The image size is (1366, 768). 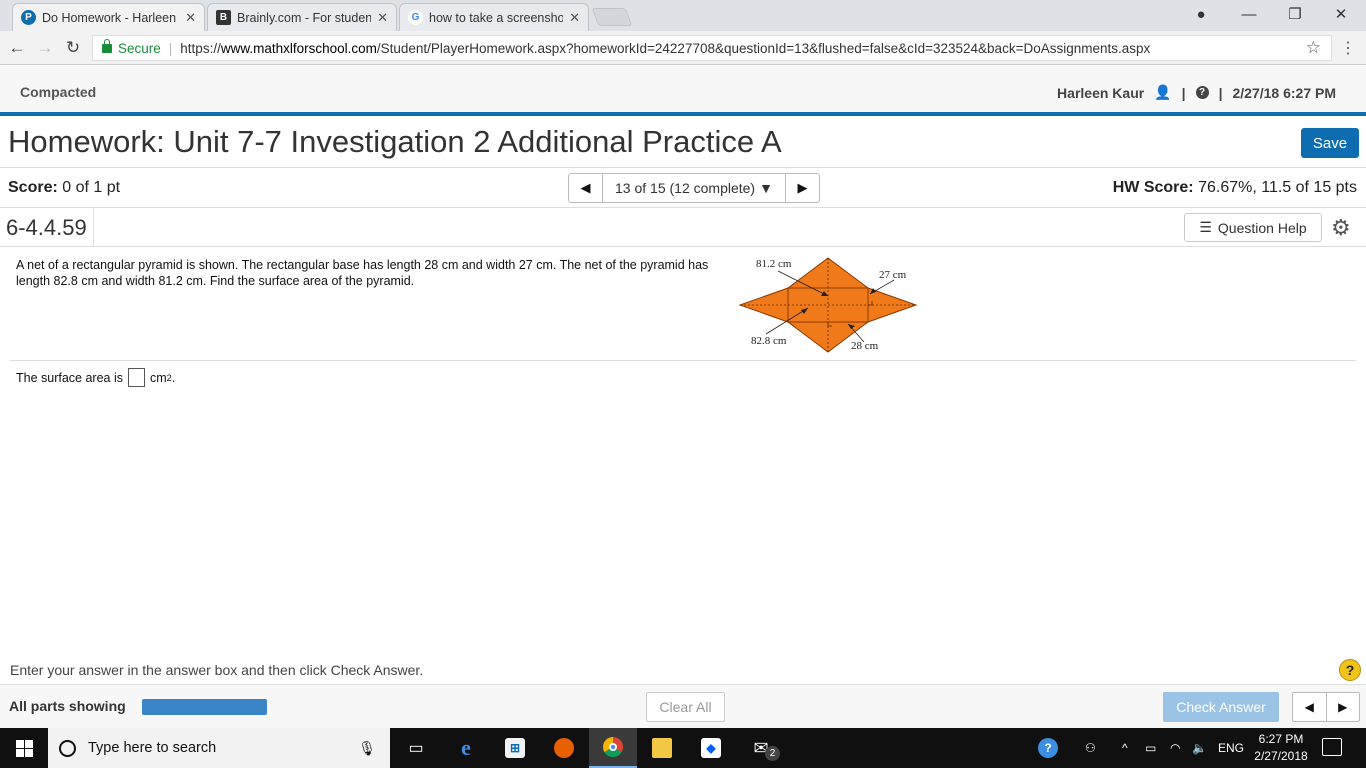 I want to click on brainly-icon: B, so click(x=223, y=17).